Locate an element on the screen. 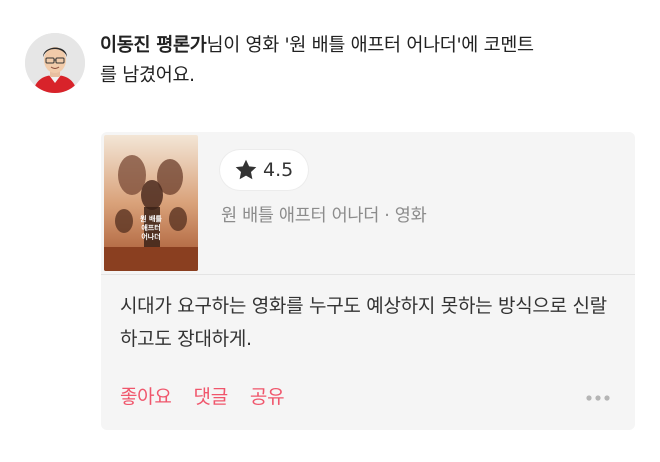  movie-poster: 원 배틀 애프터 어나더 is located at coordinates (151, 203).